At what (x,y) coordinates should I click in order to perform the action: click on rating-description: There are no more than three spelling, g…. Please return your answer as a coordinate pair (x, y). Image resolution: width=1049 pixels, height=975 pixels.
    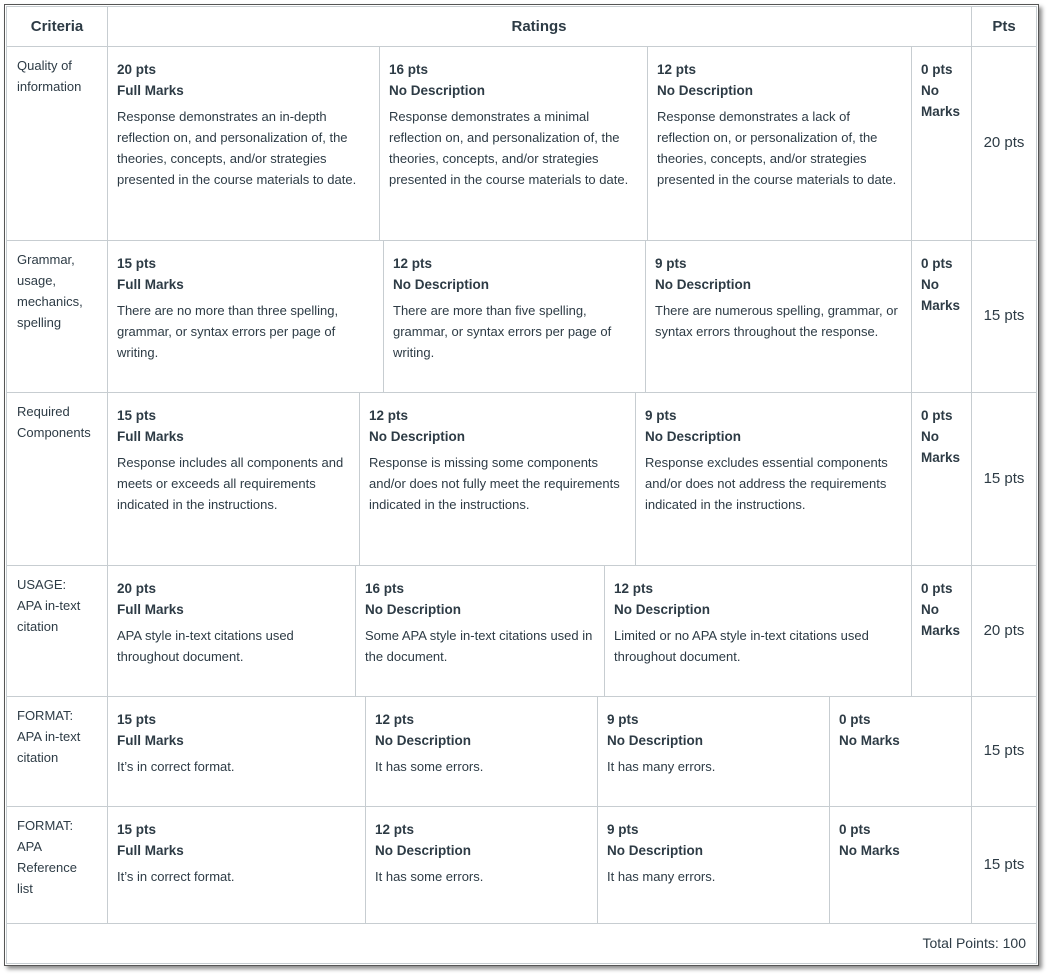
    Looking at the image, I should click on (228, 331).